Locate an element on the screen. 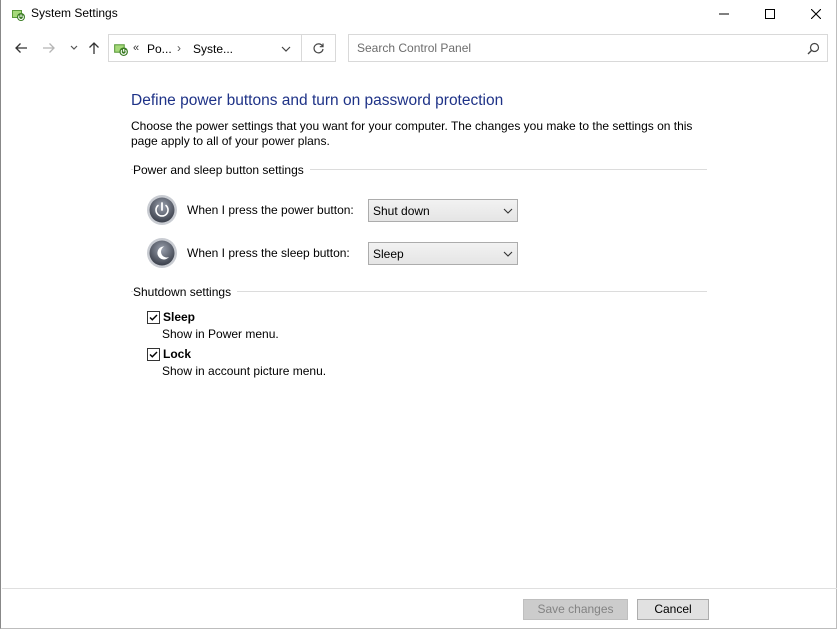  sleep-button-icon is located at coordinates (162, 253).